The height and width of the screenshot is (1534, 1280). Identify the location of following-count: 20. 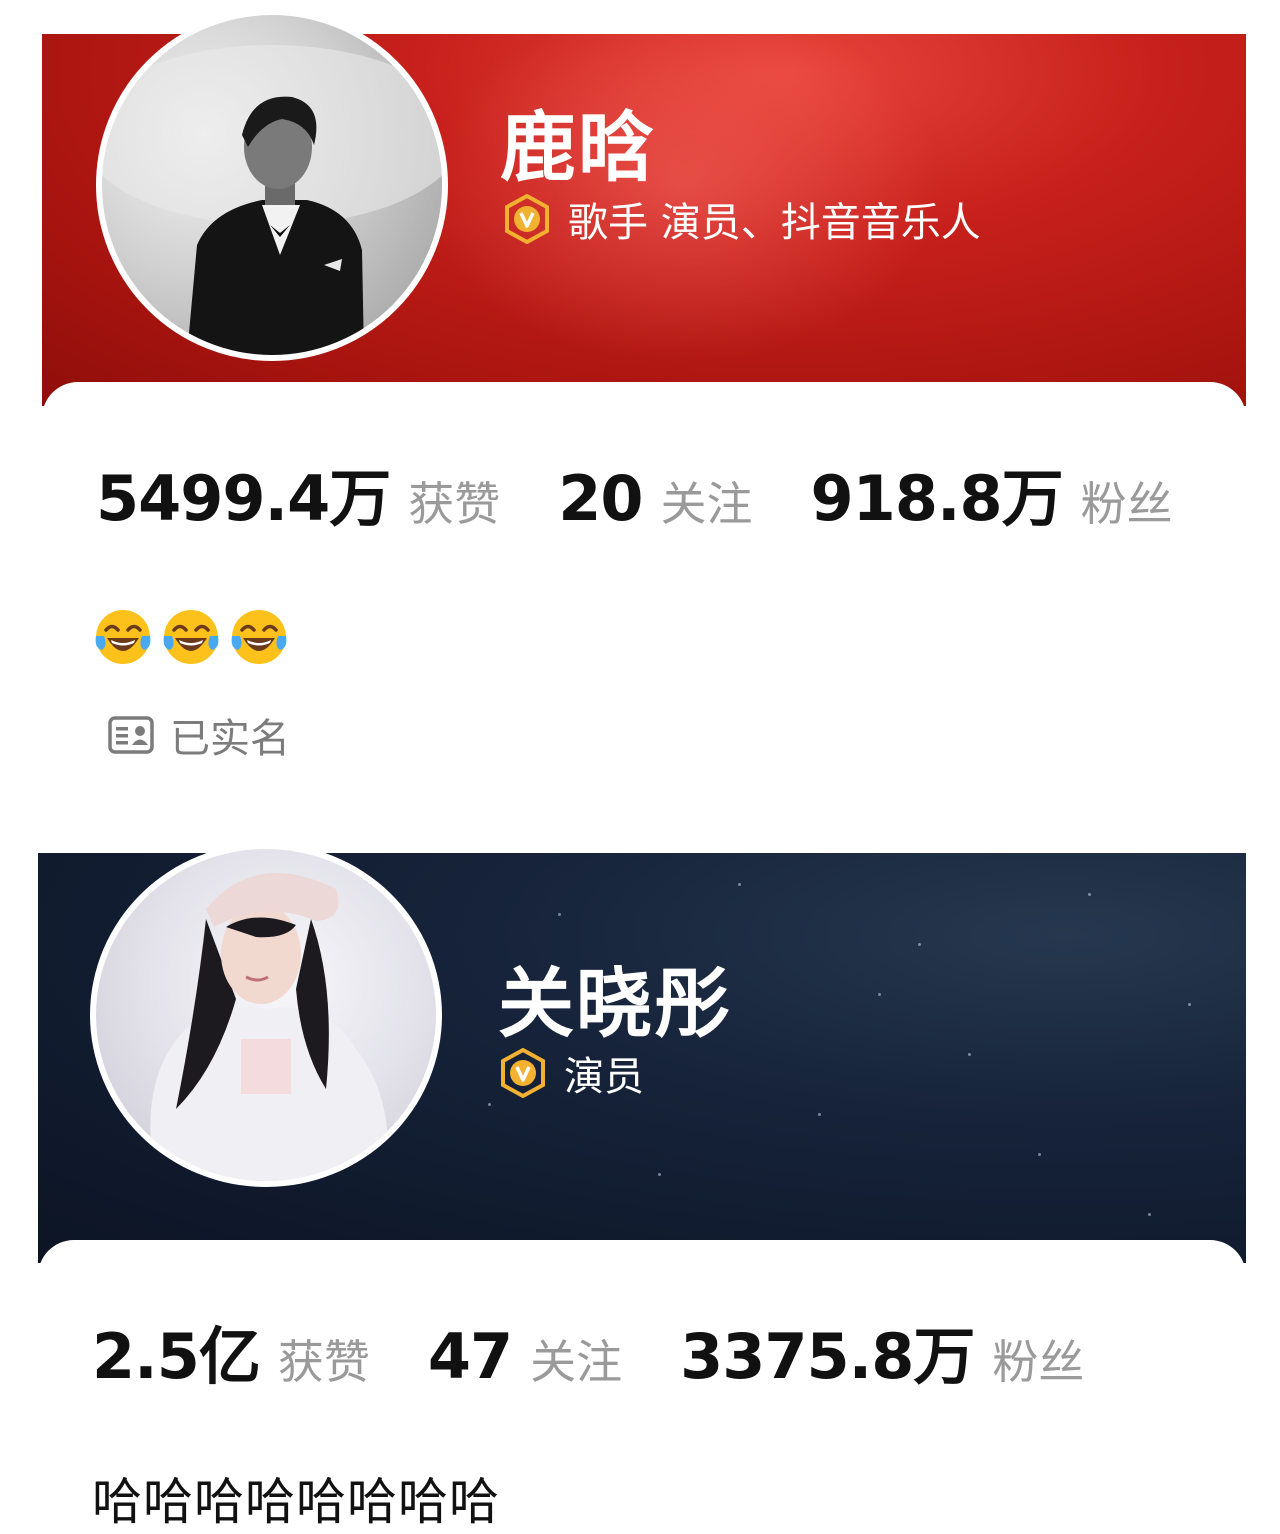
(600, 498).